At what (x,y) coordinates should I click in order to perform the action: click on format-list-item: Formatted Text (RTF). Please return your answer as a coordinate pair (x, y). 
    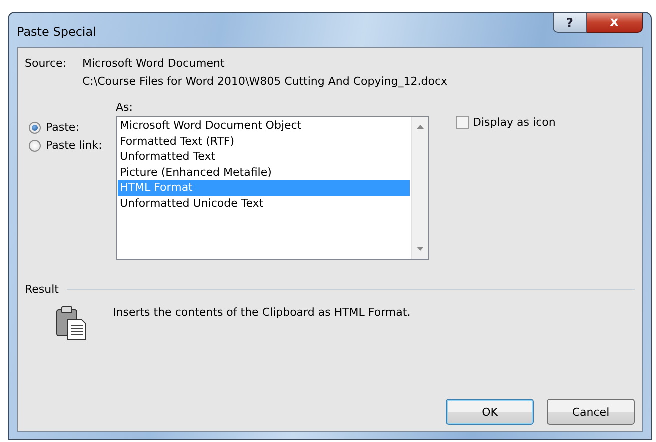
    Looking at the image, I should click on (264, 141).